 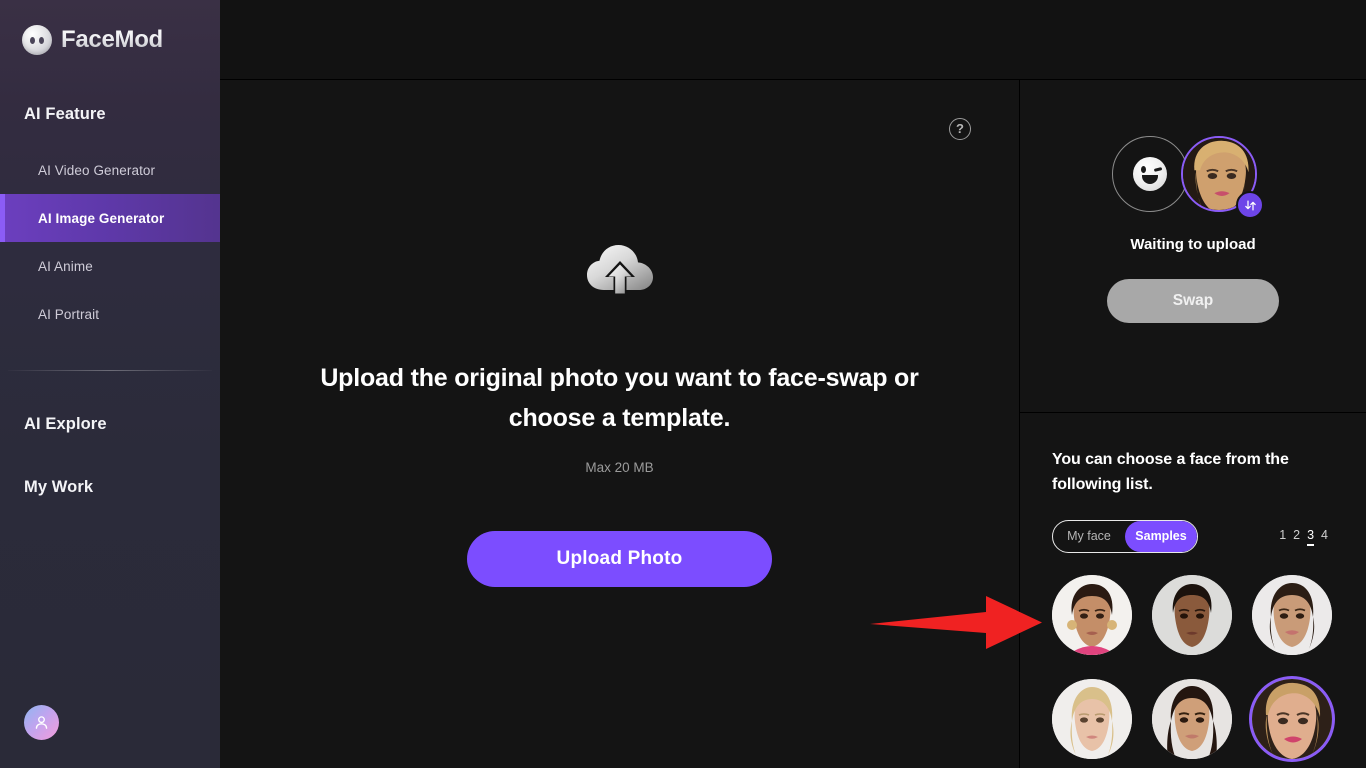 What do you see at coordinates (793, 40) in the screenshot?
I see `top-bar` at bounding box center [793, 40].